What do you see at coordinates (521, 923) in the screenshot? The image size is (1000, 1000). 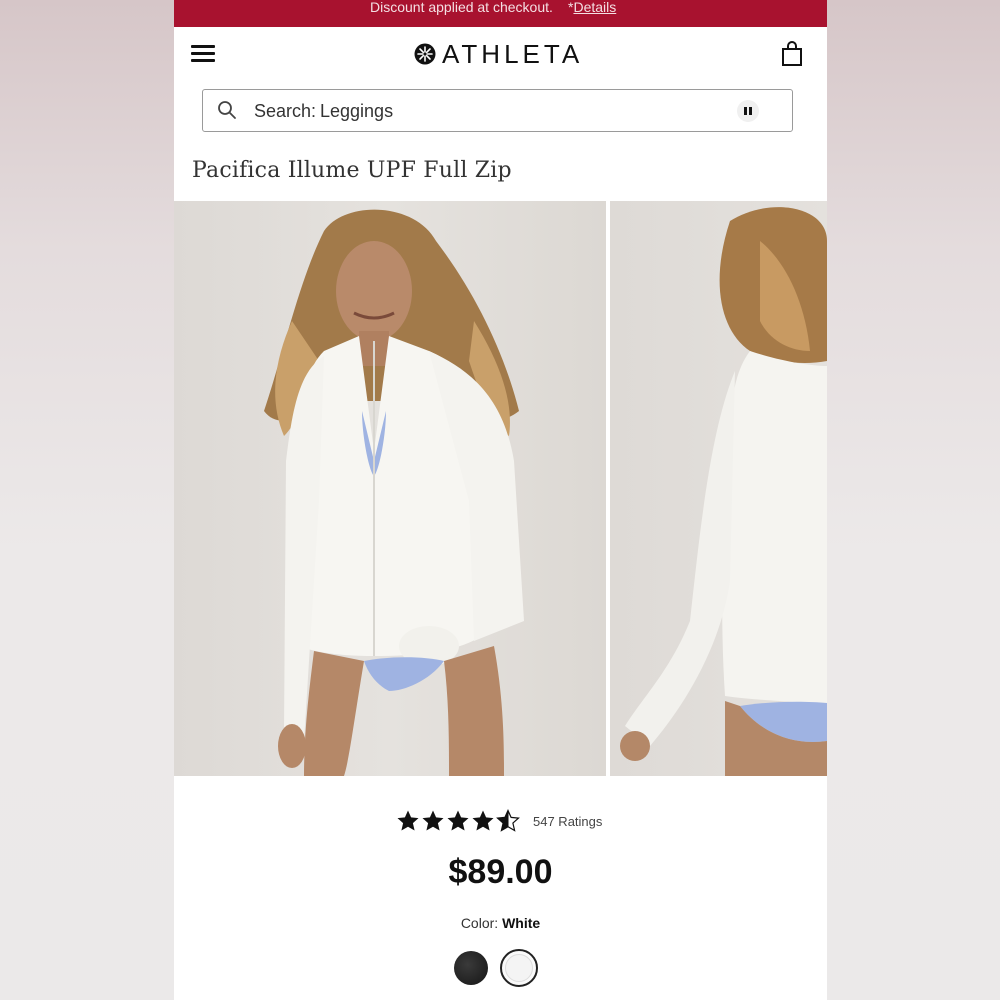 I see `selected-color: White` at bounding box center [521, 923].